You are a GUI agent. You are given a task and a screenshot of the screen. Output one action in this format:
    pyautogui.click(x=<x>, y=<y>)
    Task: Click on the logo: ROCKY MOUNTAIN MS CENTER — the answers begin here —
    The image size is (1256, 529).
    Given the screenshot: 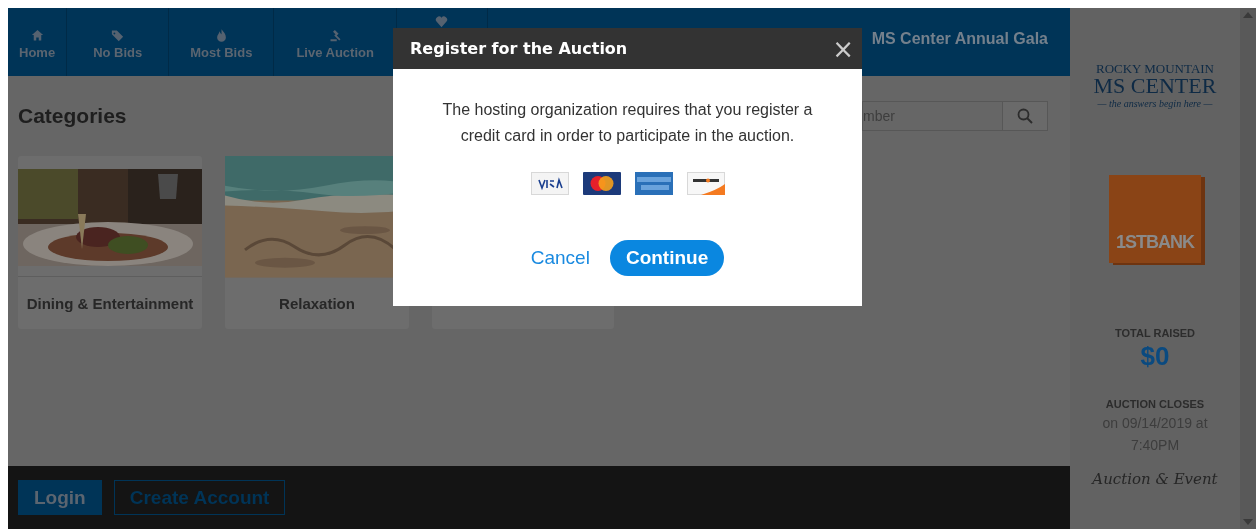 What is the action you would take?
    pyautogui.click(x=1155, y=85)
    